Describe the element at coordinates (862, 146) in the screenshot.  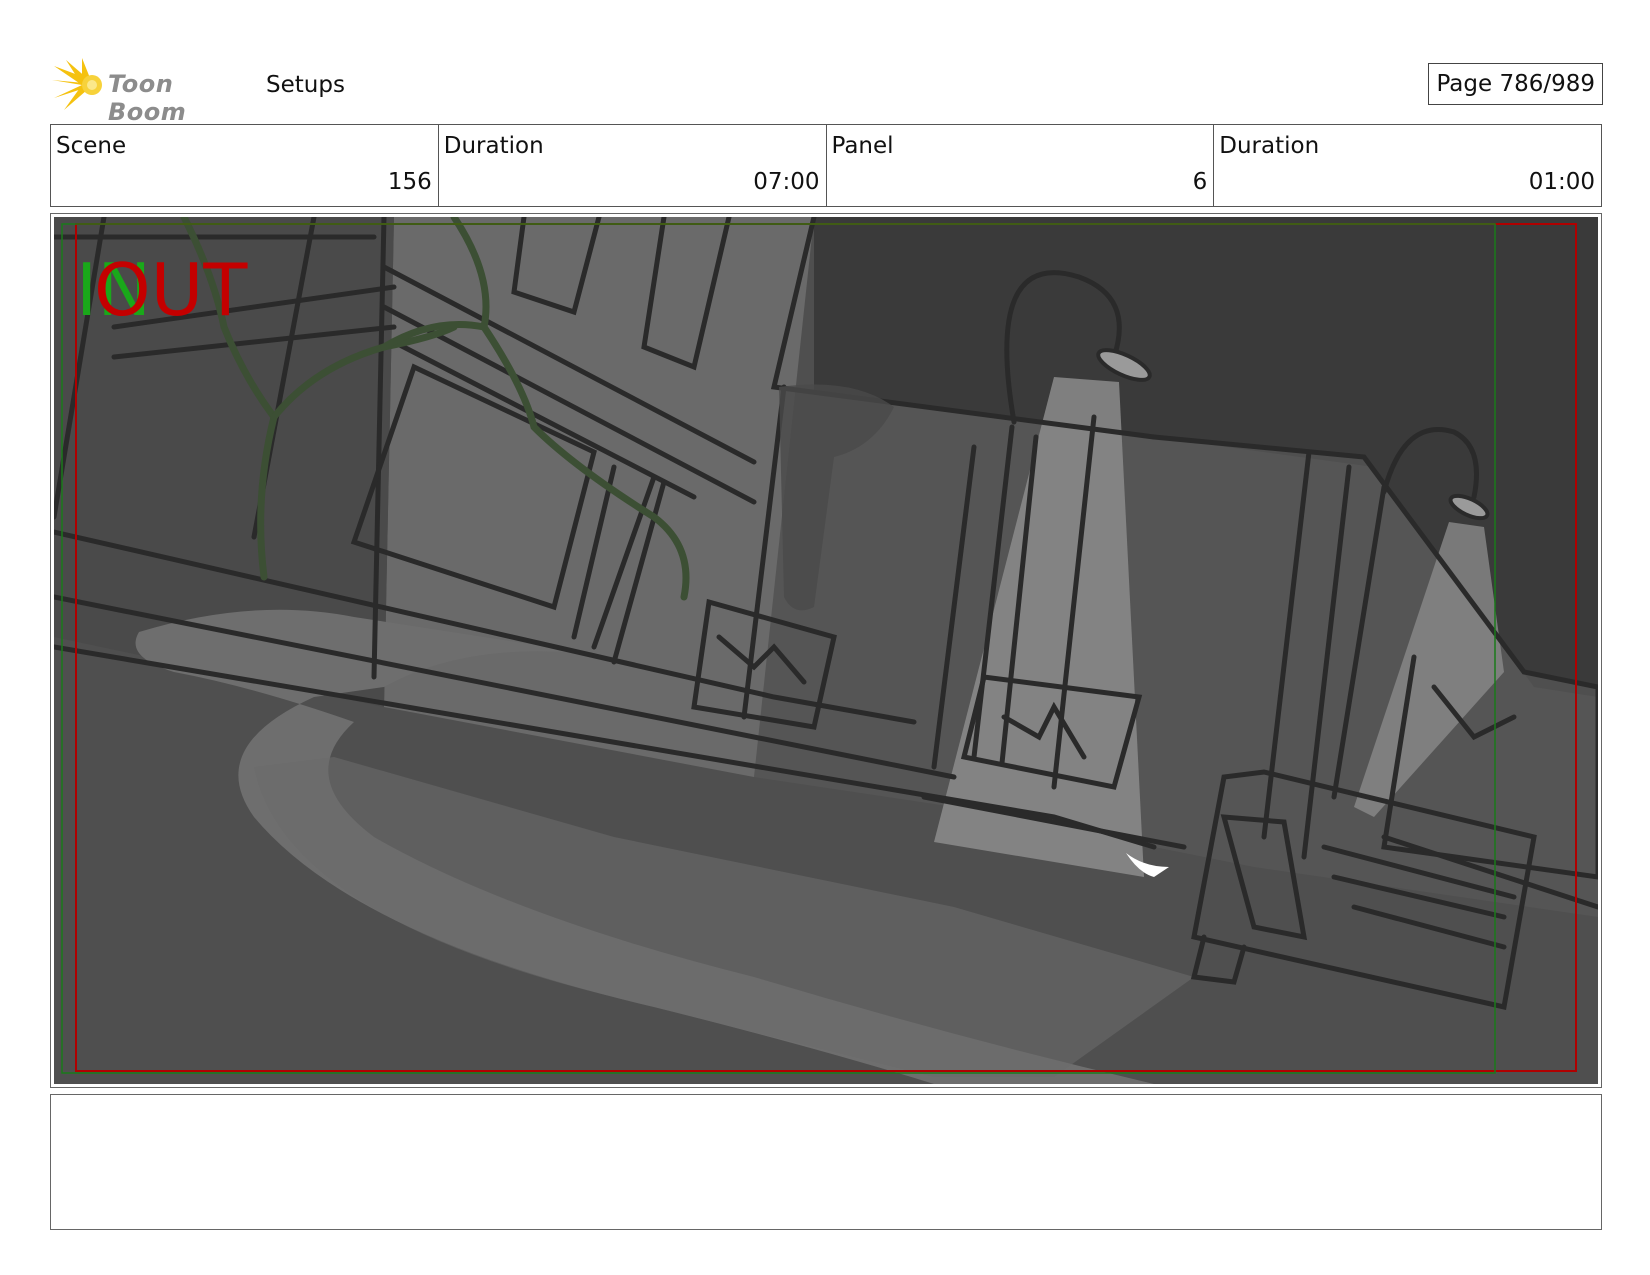
I see `panel-label: Panel` at that location.